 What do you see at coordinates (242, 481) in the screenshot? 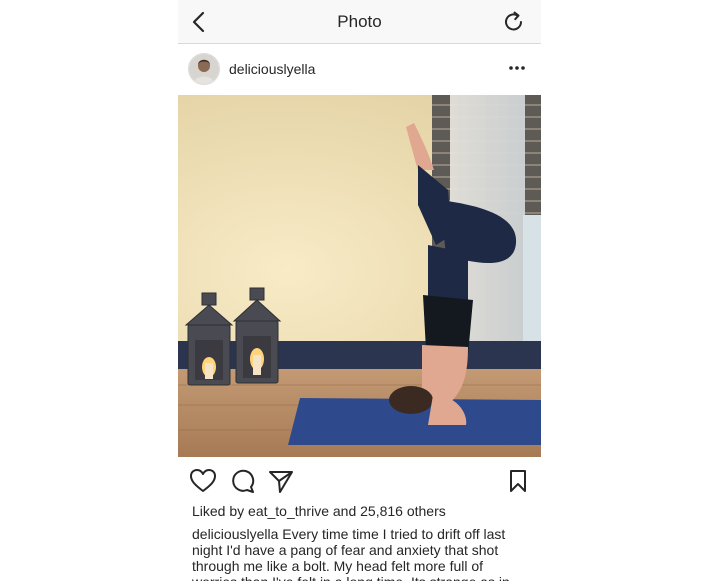
I see `comment-icon` at bounding box center [242, 481].